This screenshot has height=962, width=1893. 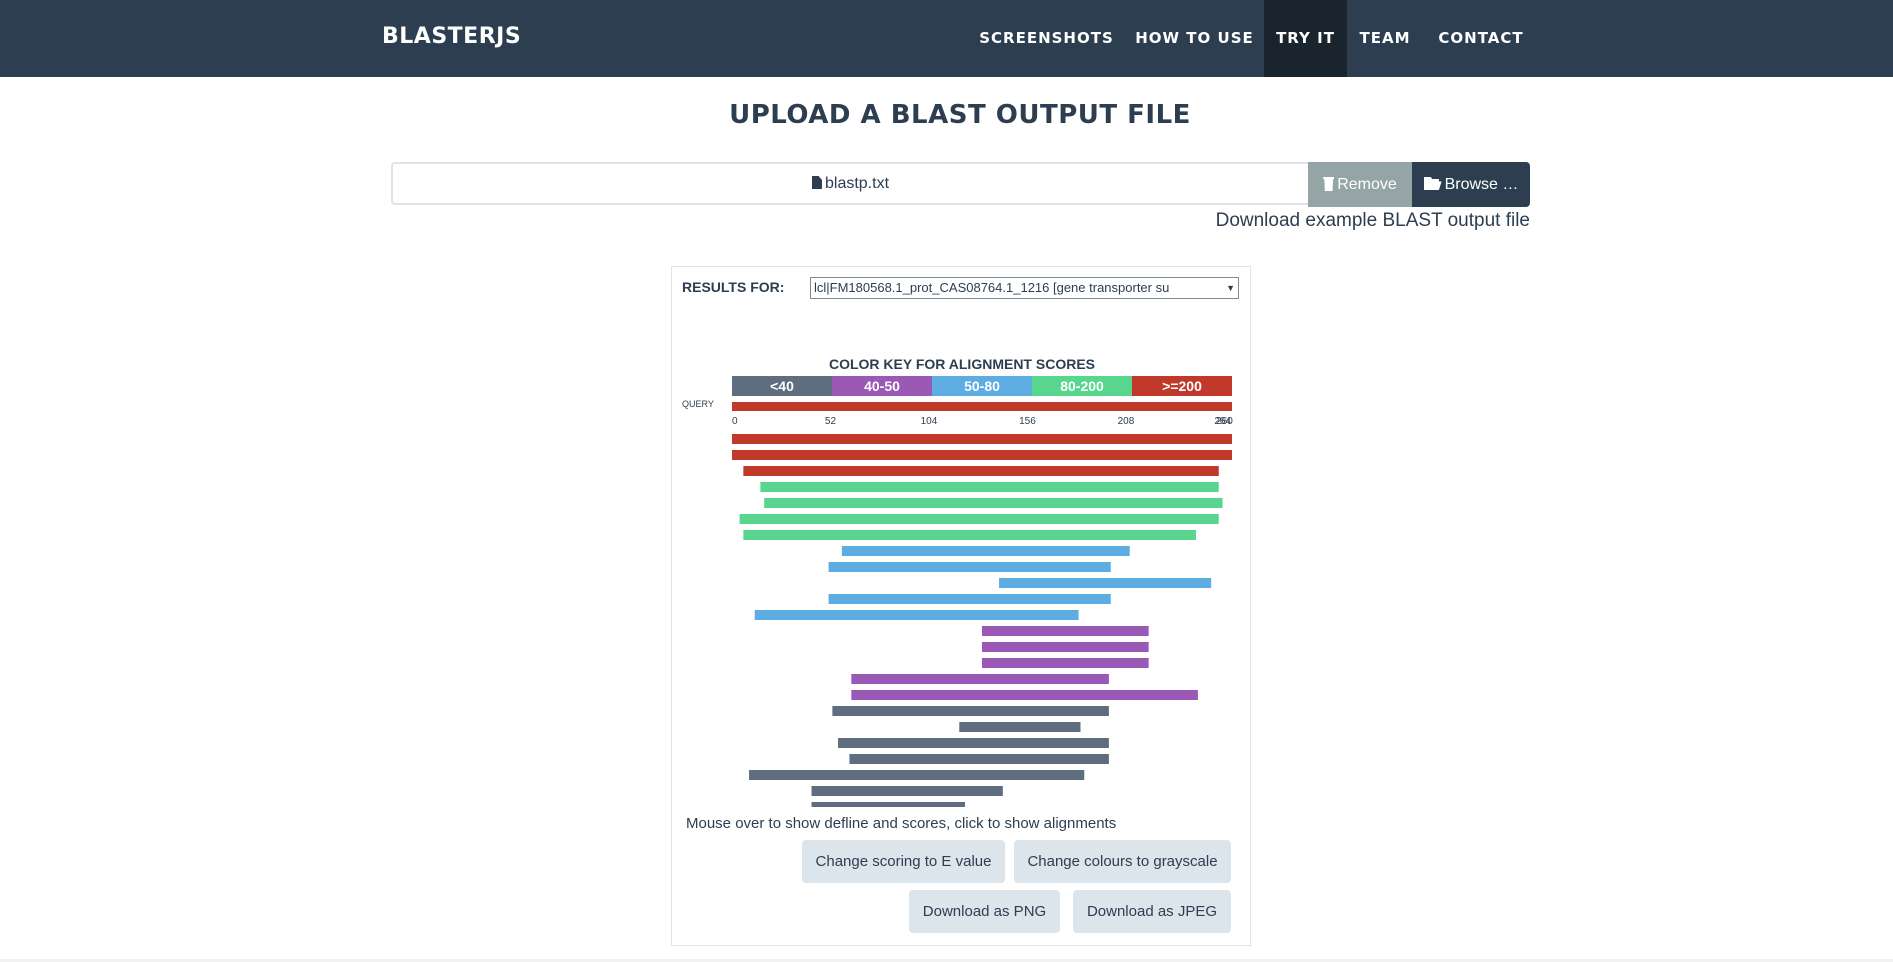 I want to click on change-scoring-button: Change scoring to E value, so click(x=903, y=861).